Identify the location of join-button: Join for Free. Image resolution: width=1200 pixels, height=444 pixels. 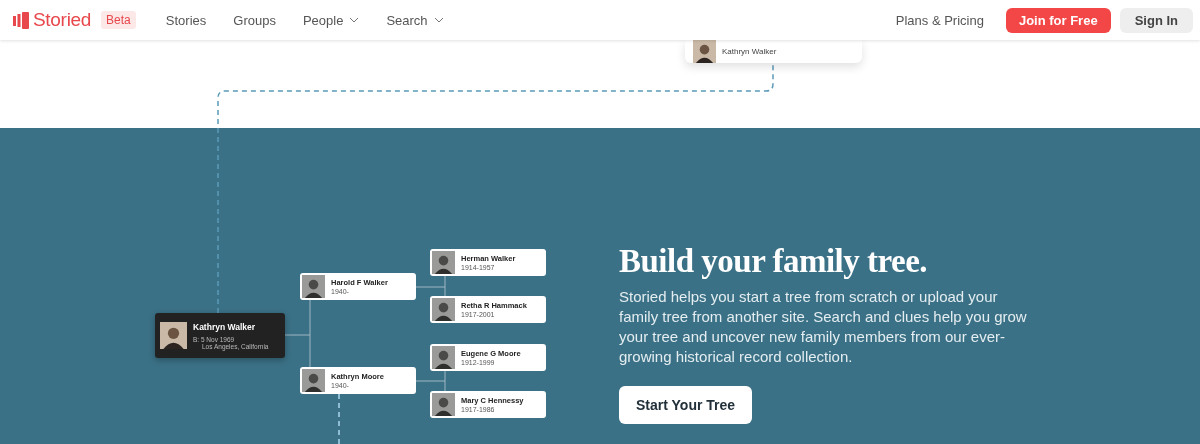
(1058, 20).